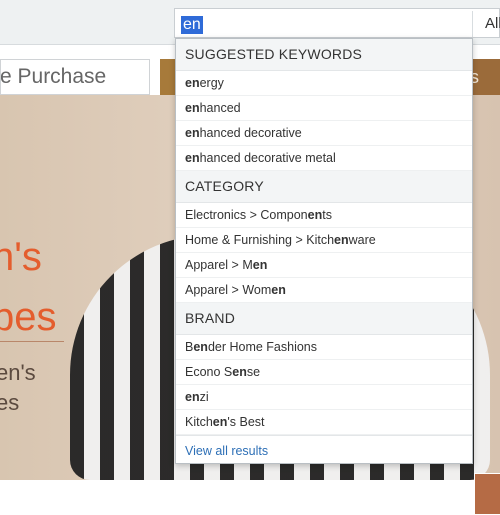 This screenshot has width=500, height=515. I want to click on hero-subtitle-line-2: es, so click(10, 402).